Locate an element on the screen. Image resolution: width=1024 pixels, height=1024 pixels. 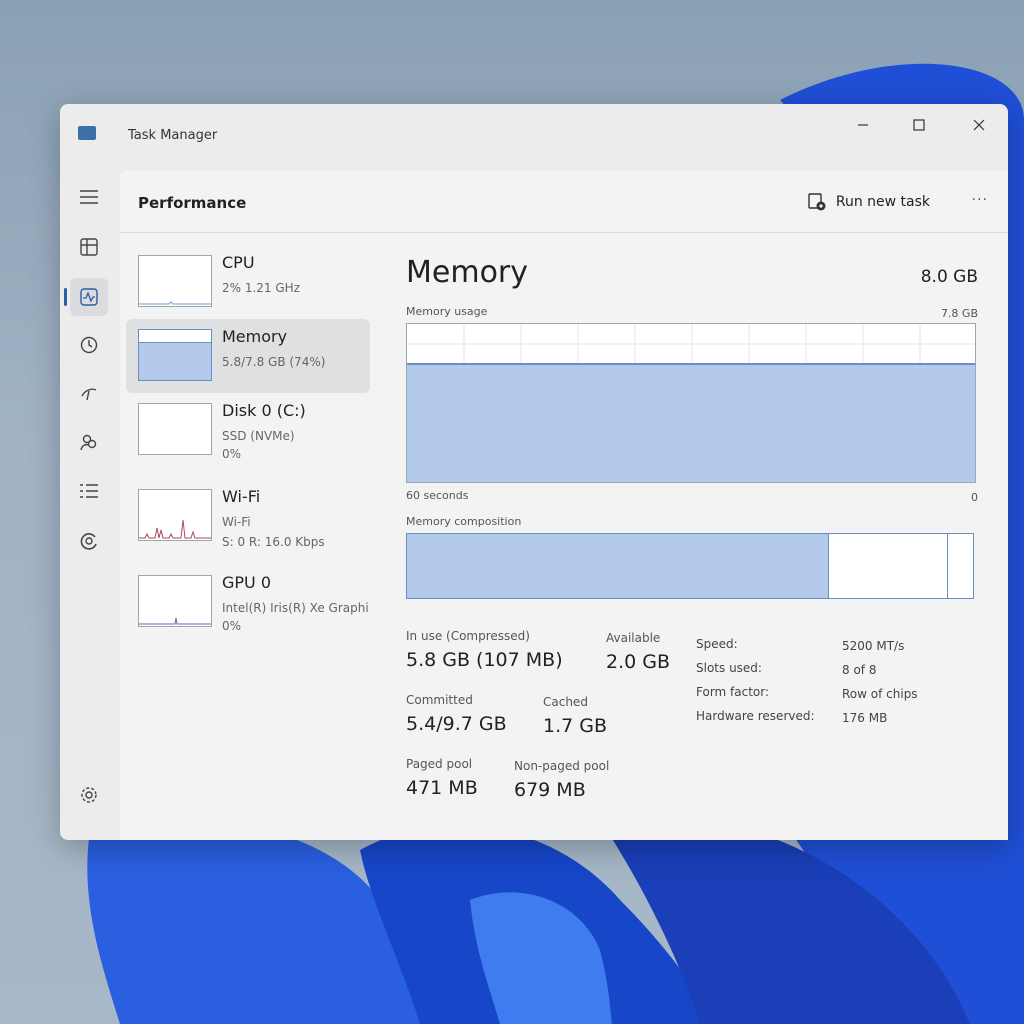
nav-startup-apps is located at coordinates (89, 393).